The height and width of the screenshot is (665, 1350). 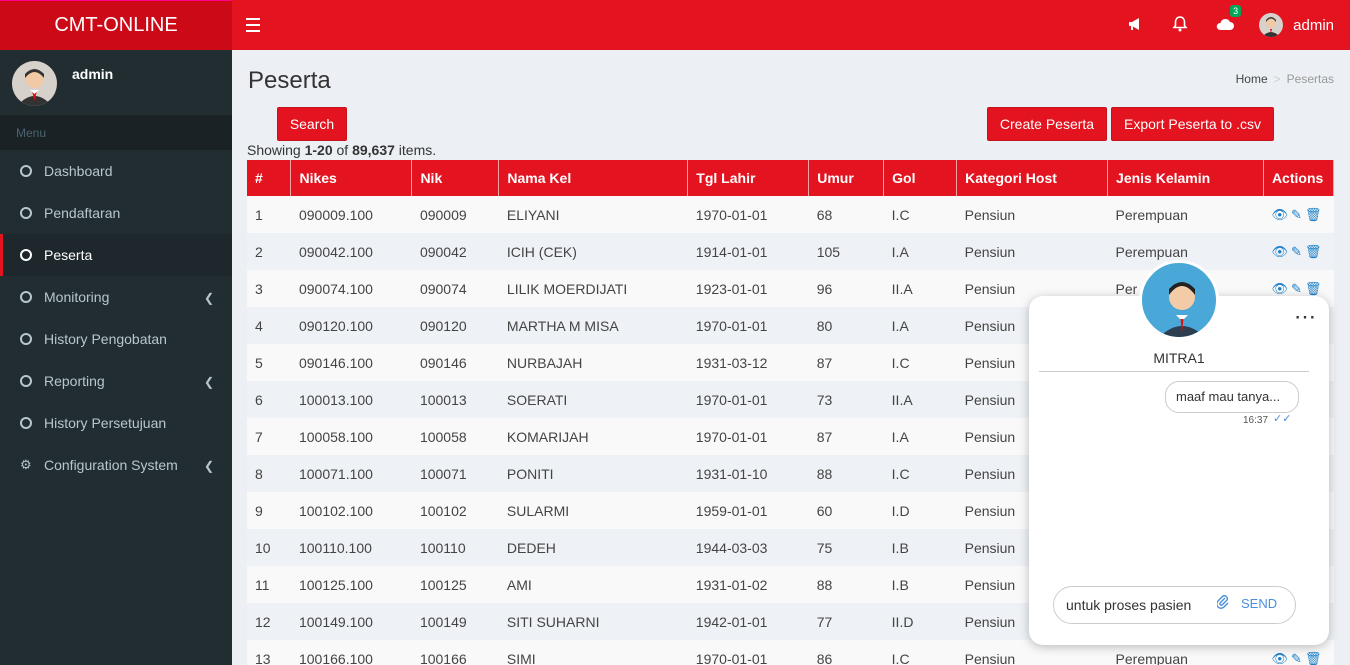 I want to click on sidebar-item-monitoring: Monitoring ❮, so click(x=116, y=297).